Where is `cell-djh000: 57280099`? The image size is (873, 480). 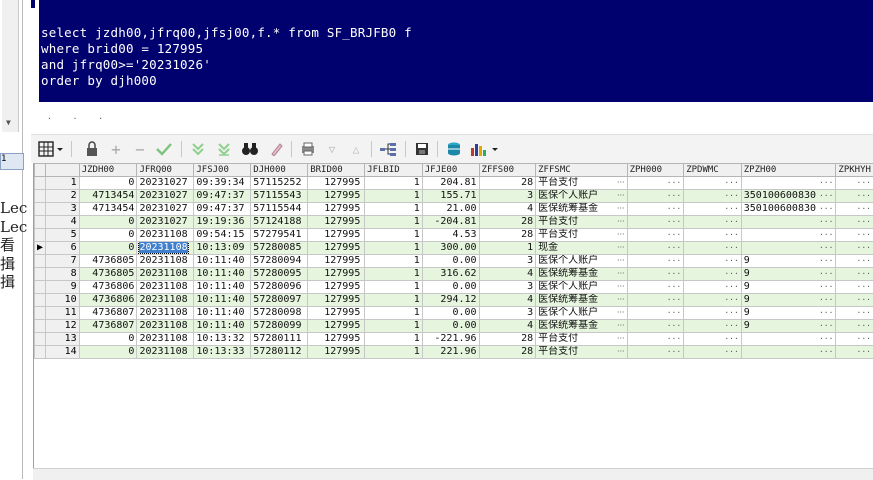
cell-djh000: 57280099 is located at coordinates (279, 326).